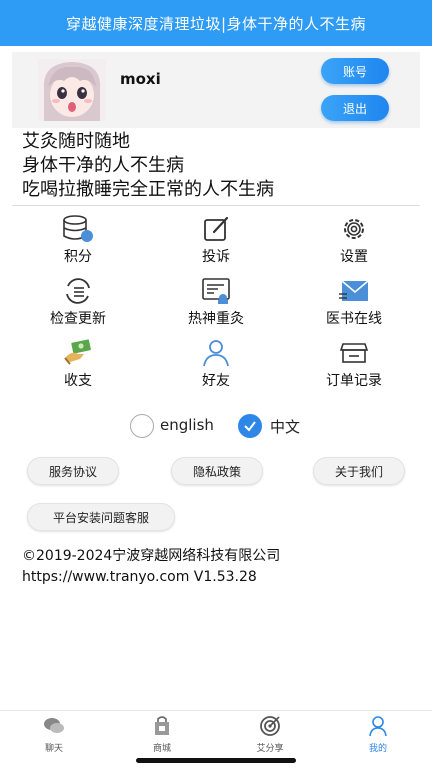 This screenshot has width=432, height=768. I want to click on edit-icon, so click(216, 228).